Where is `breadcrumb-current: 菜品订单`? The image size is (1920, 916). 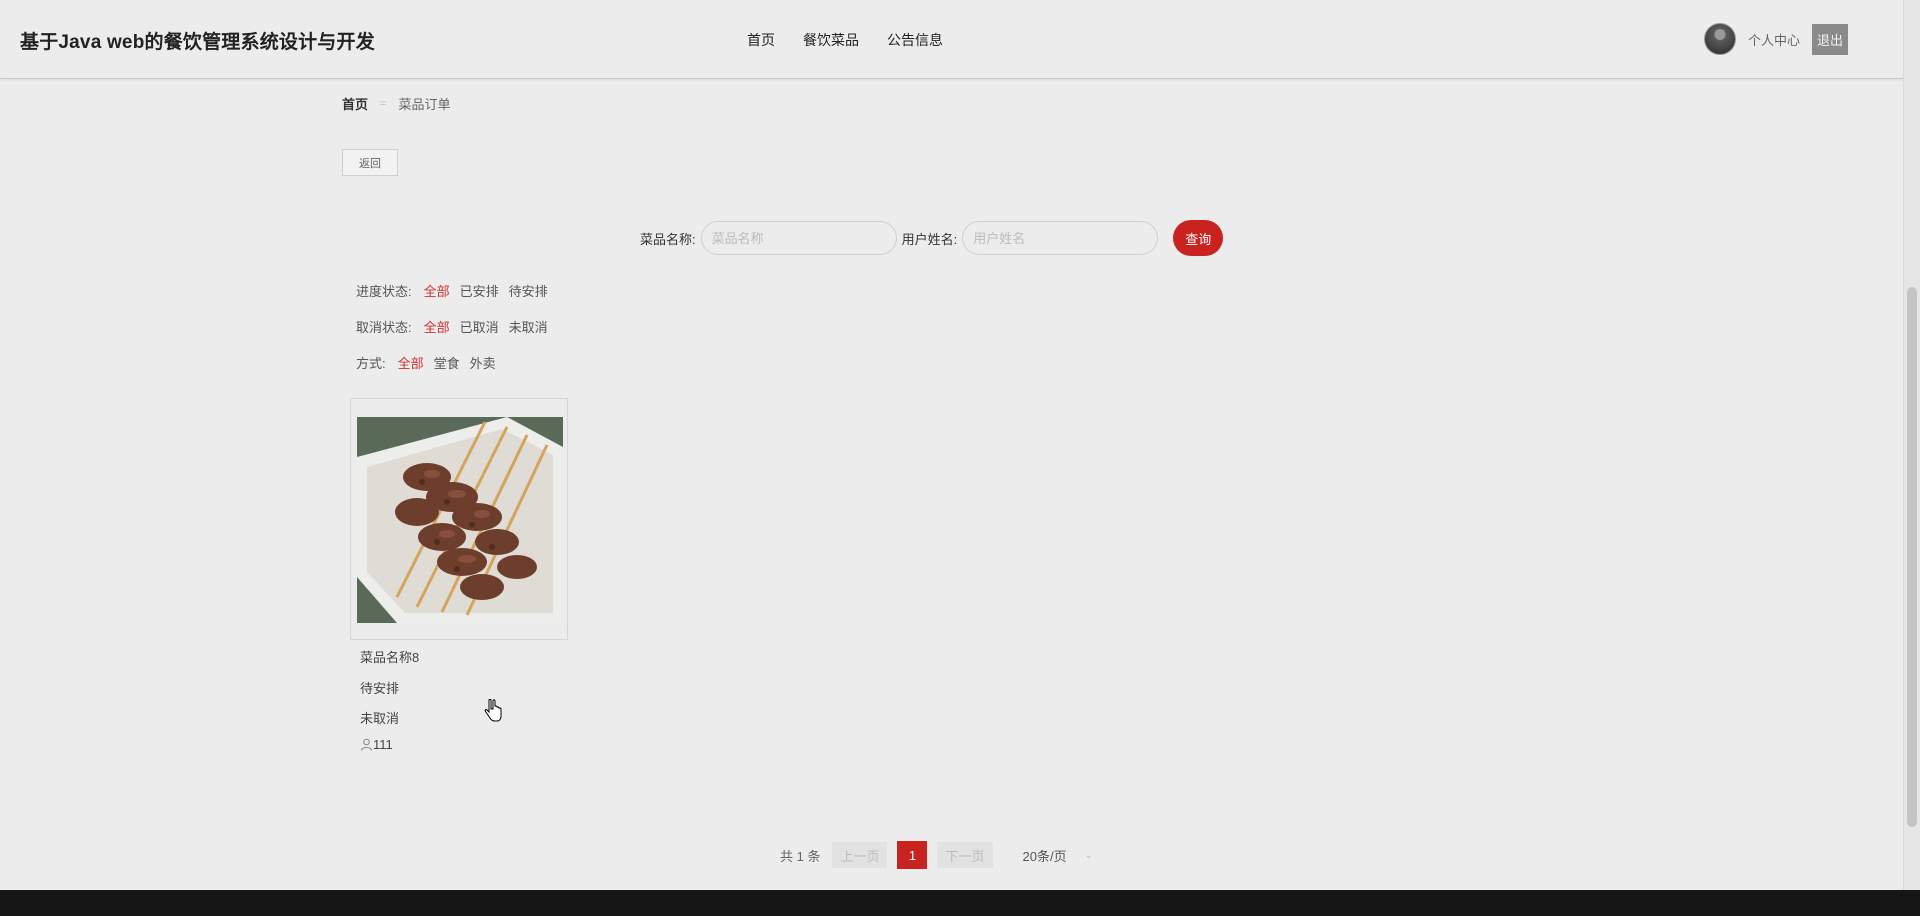 breadcrumb-current: 菜品订单 is located at coordinates (424, 104).